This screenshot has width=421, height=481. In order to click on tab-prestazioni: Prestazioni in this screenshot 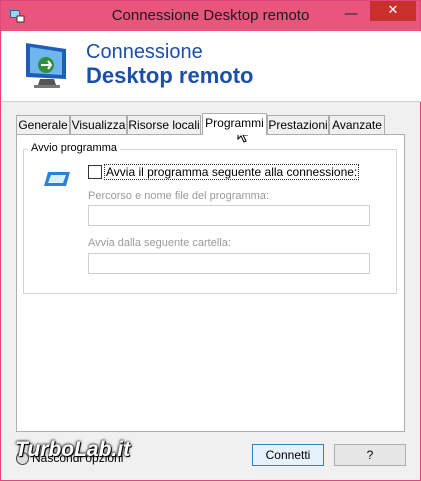, I will do `click(298, 124)`.